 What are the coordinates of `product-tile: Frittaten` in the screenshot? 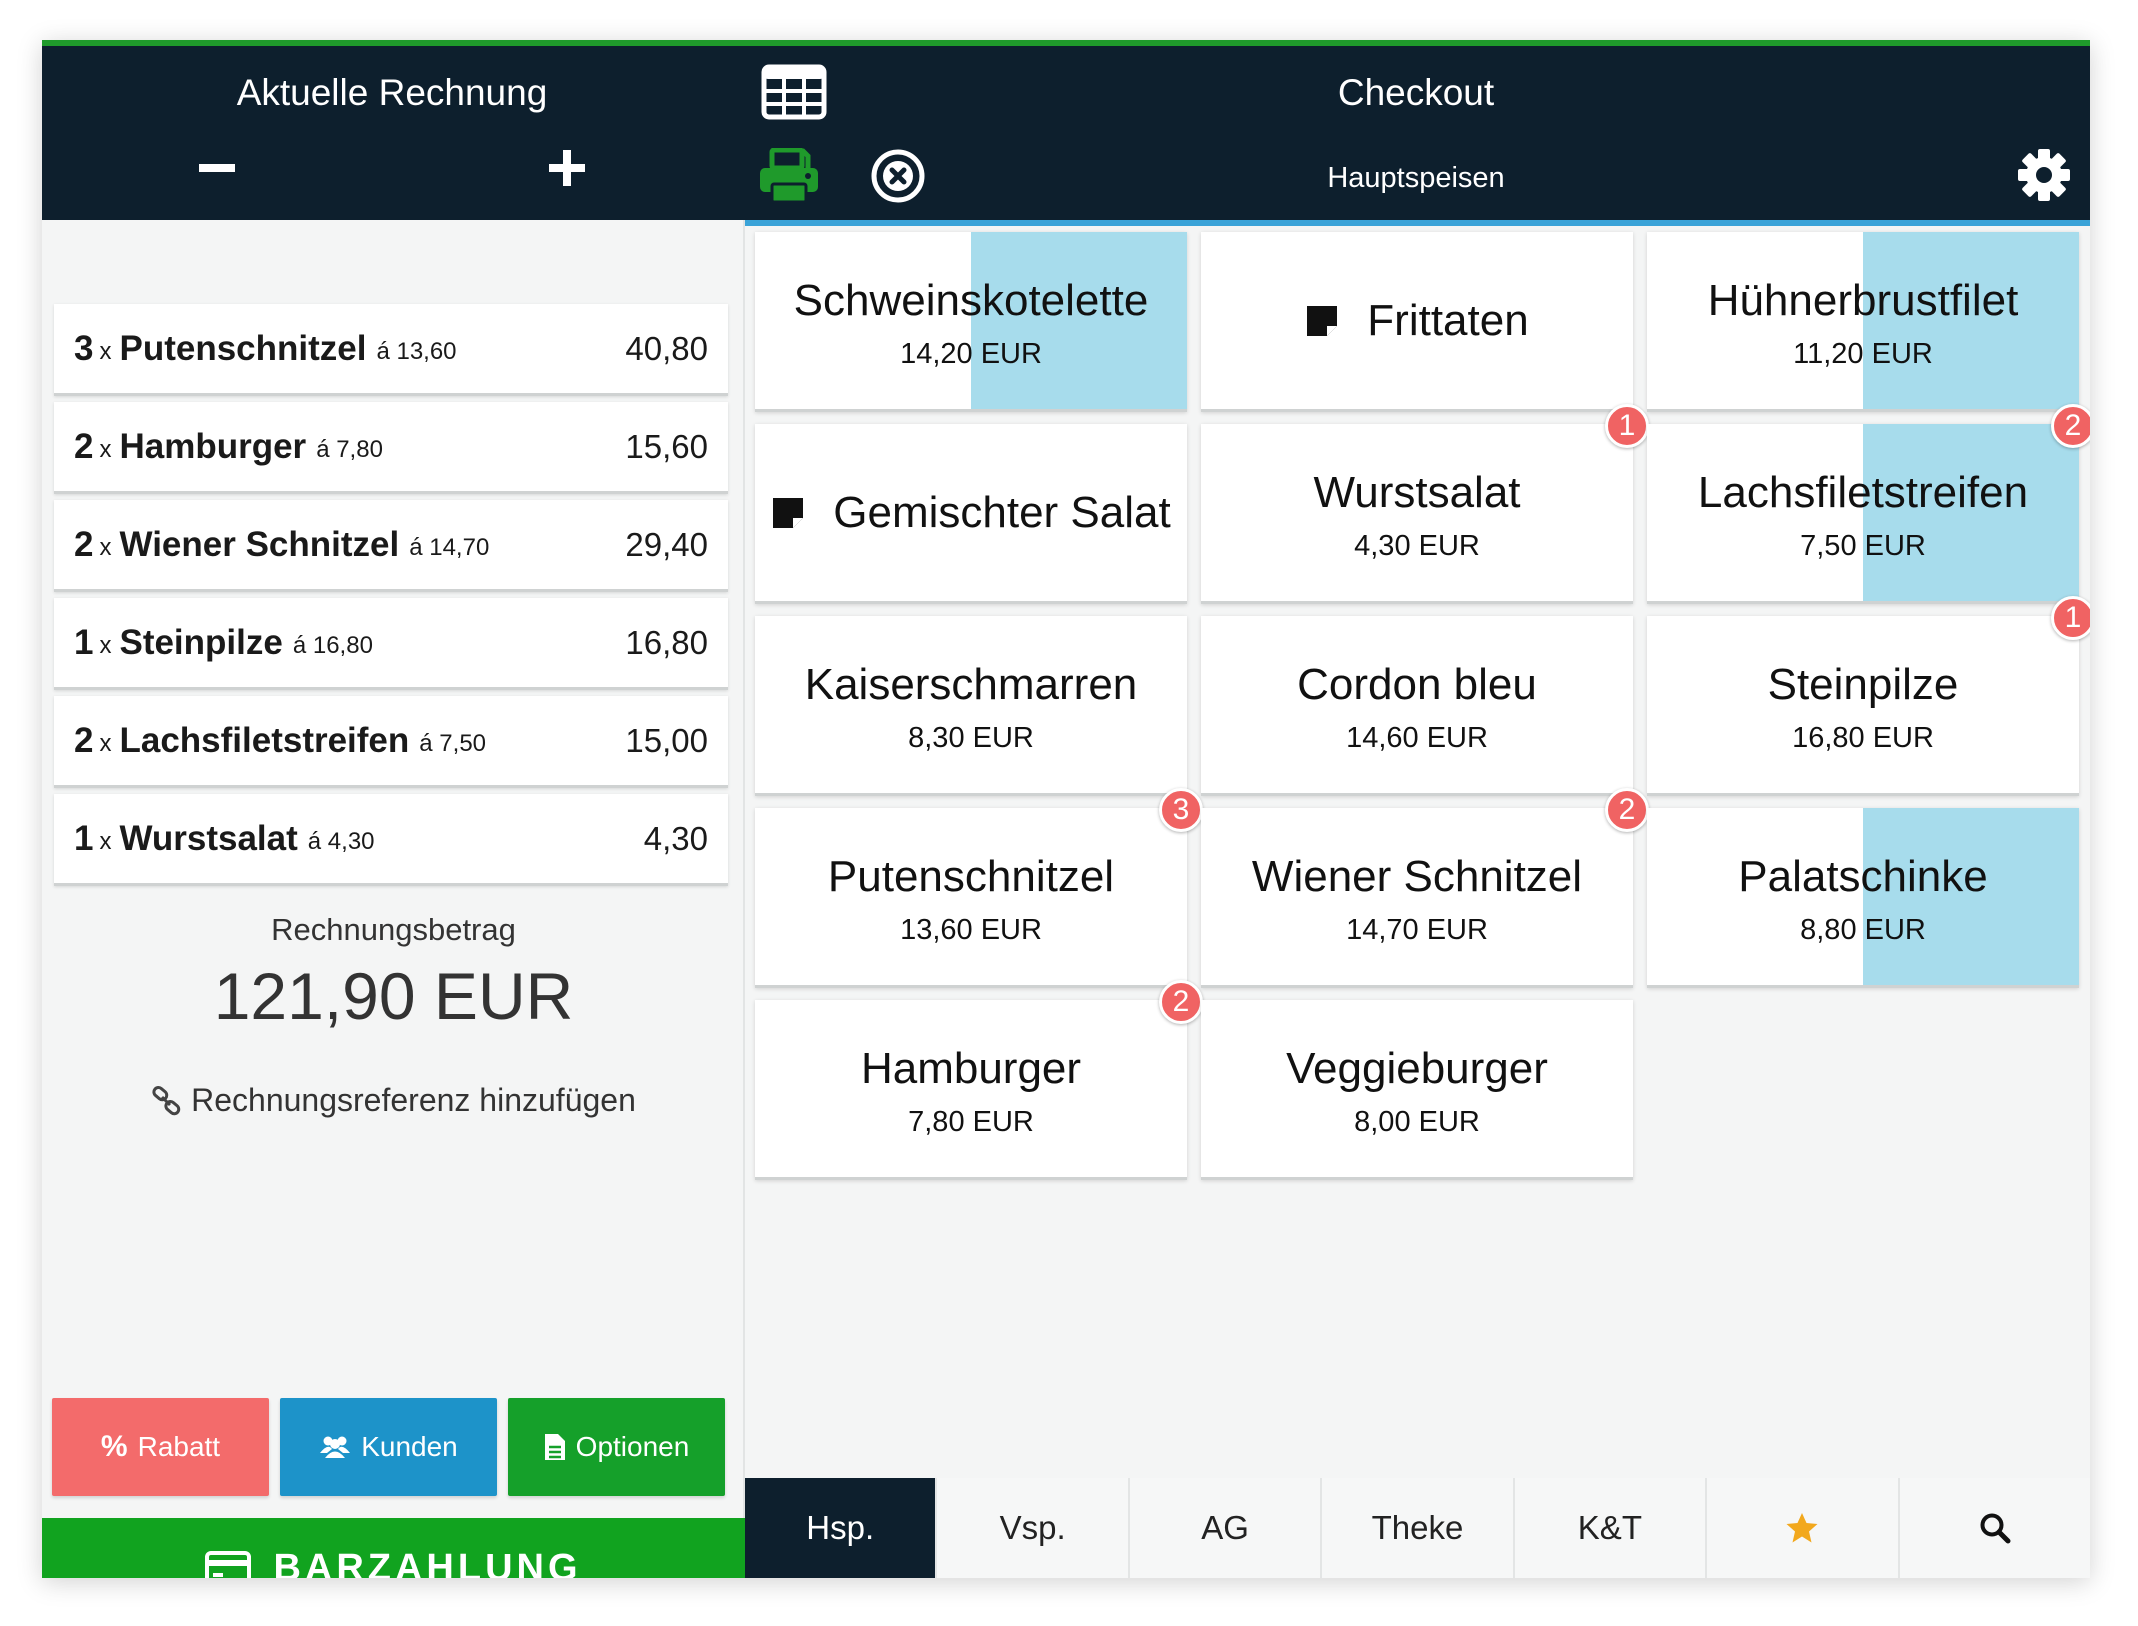 It's located at (1417, 322).